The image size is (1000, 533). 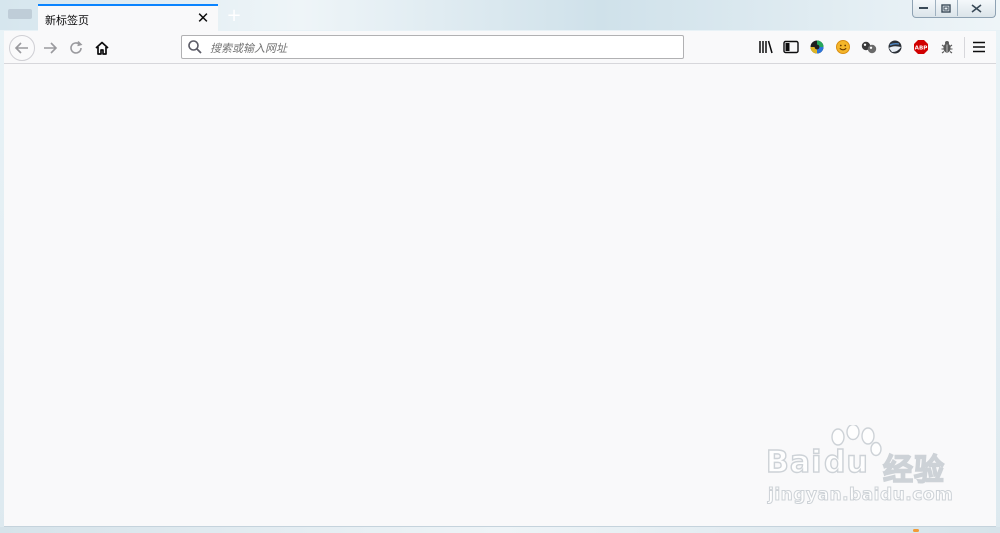 I want to click on arrow-left-icon, so click(x=21, y=48).